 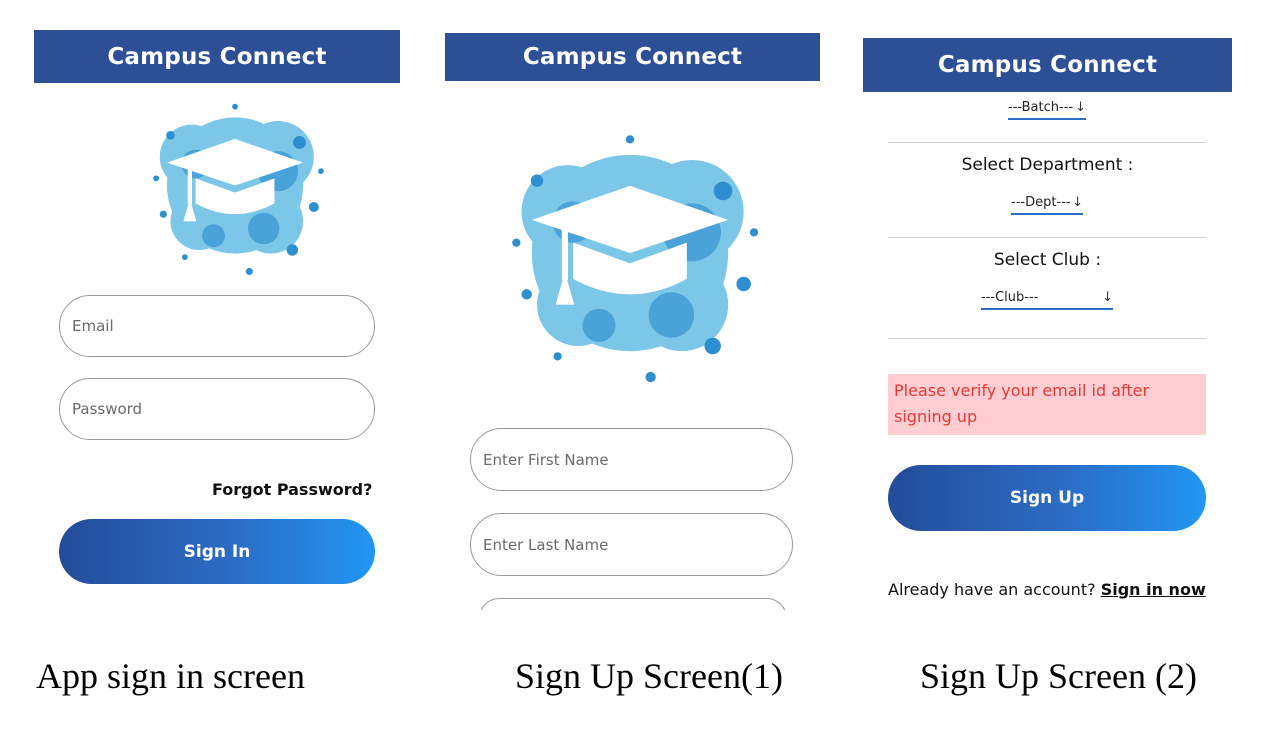 What do you see at coordinates (217, 326) in the screenshot?
I see `email-input: Email` at bounding box center [217, 326].